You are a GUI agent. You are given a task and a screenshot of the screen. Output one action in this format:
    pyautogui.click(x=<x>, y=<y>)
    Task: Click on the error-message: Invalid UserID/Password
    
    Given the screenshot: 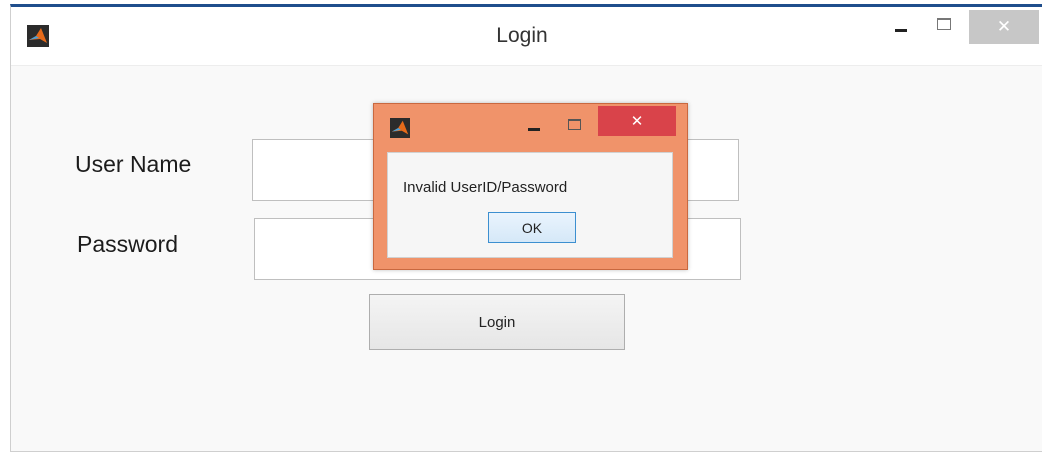 What is the action you would take?
    pyautogui.click(x=485, y=187)
    